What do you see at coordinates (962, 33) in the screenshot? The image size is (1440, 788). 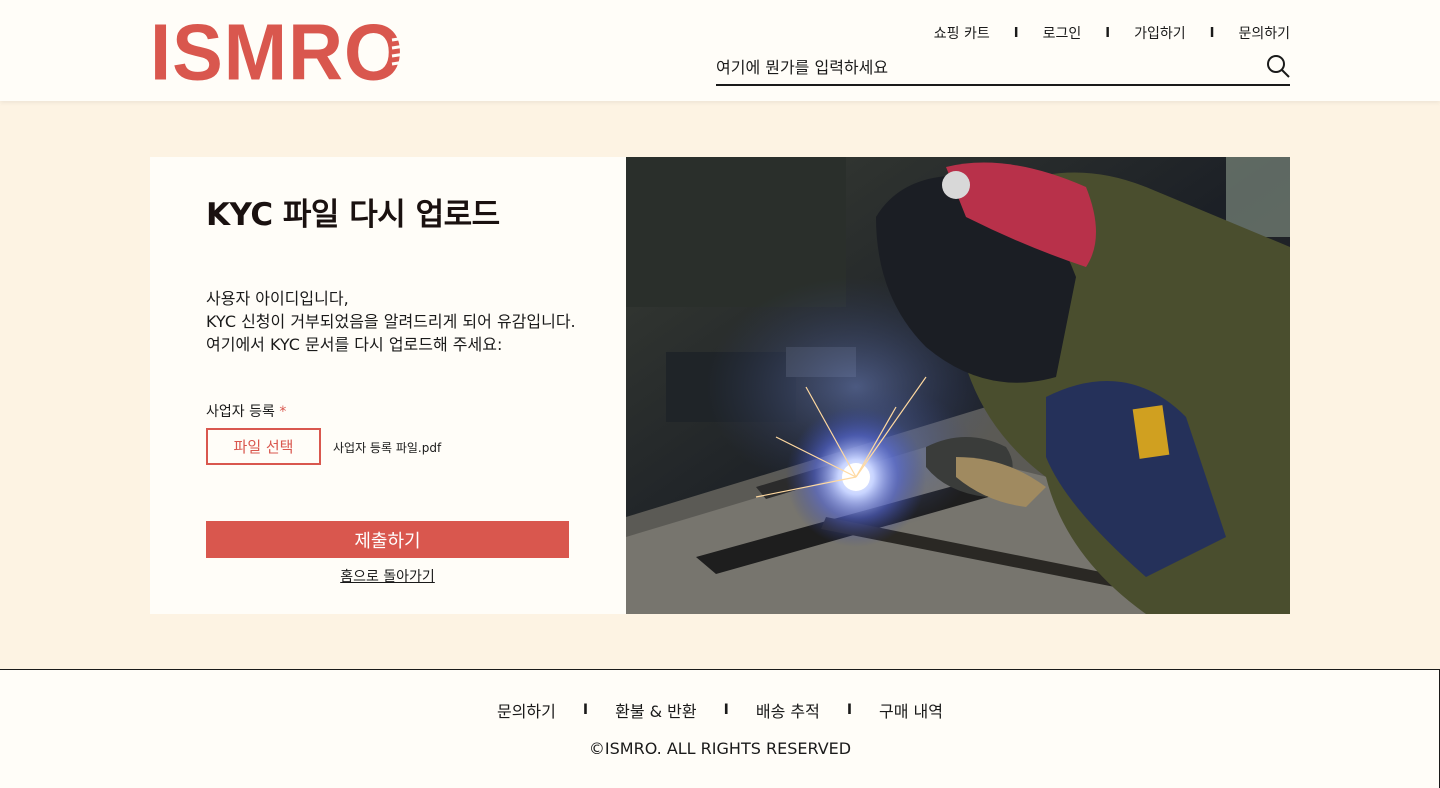 I see `nav-cart-link: 쇼핑 카트` at bounding box center [962, 33].